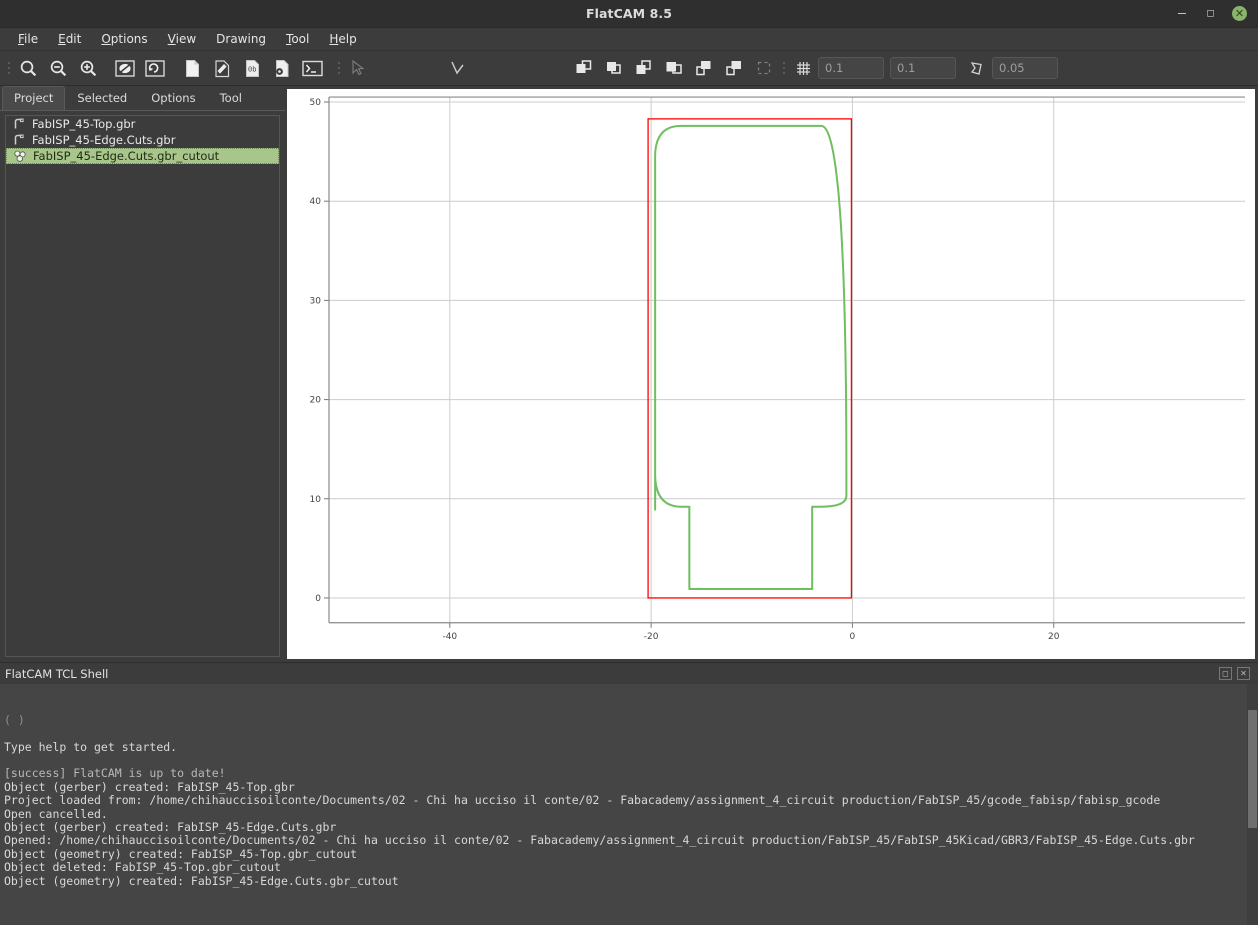 This screenshot has width=1258, height=925. I want to click on y-tick-label: 0, so click(318, 599).